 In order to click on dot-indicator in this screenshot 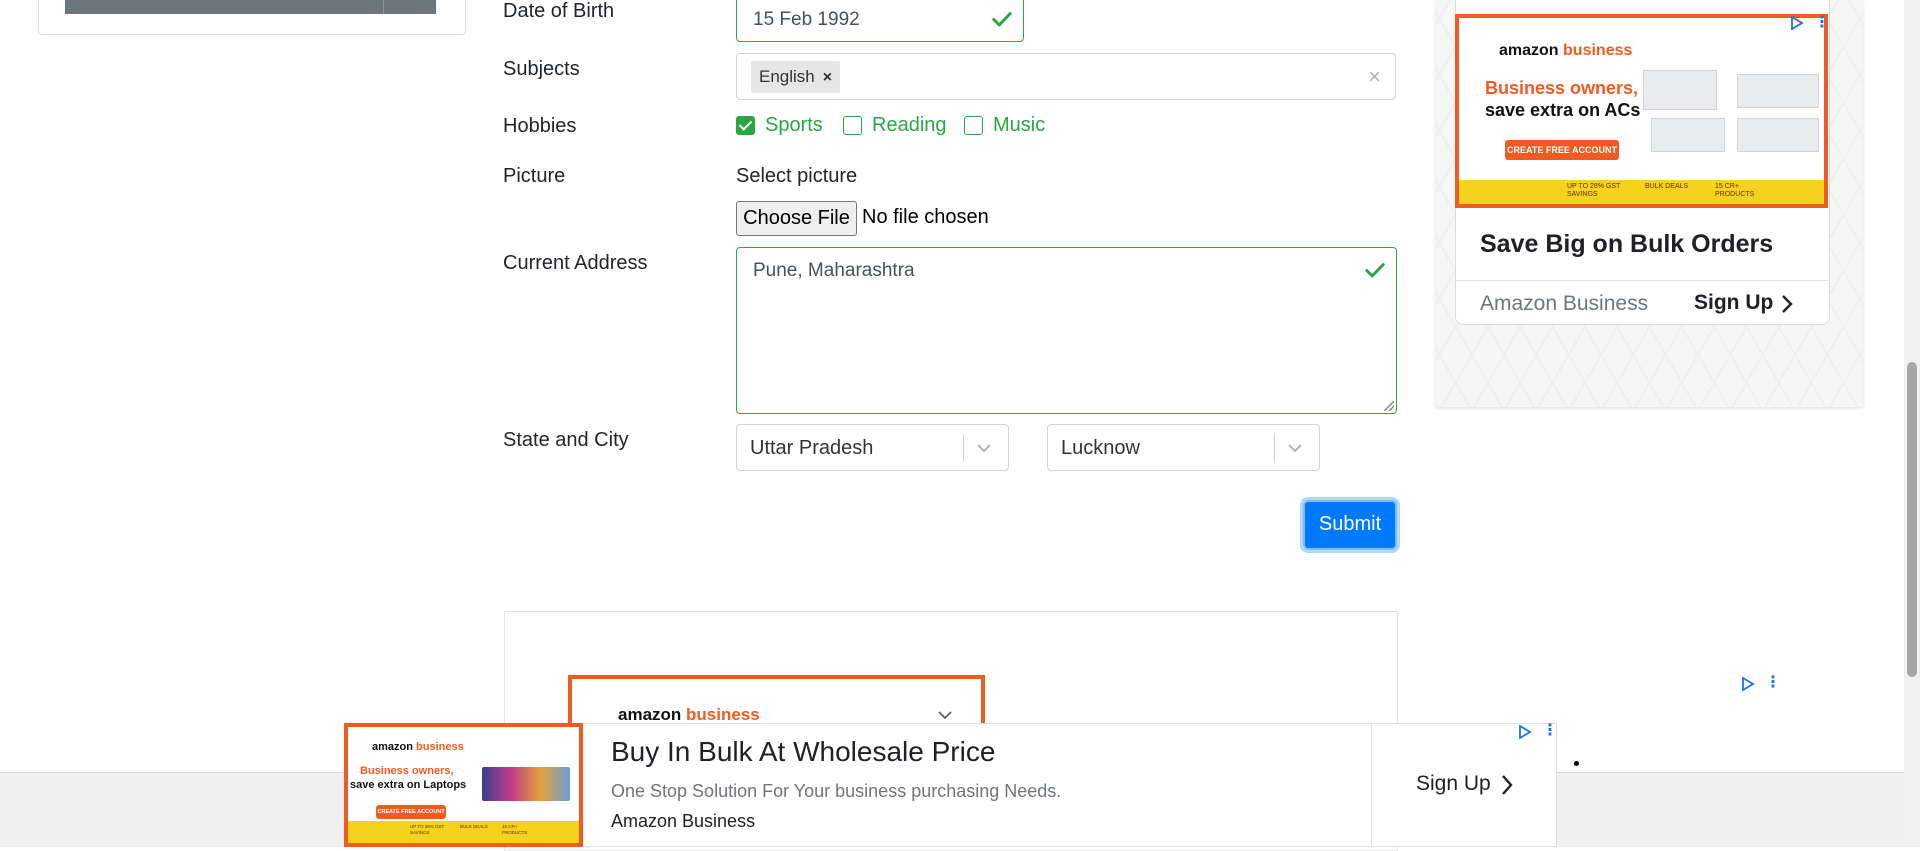, I will do `click(1576, 763)`.